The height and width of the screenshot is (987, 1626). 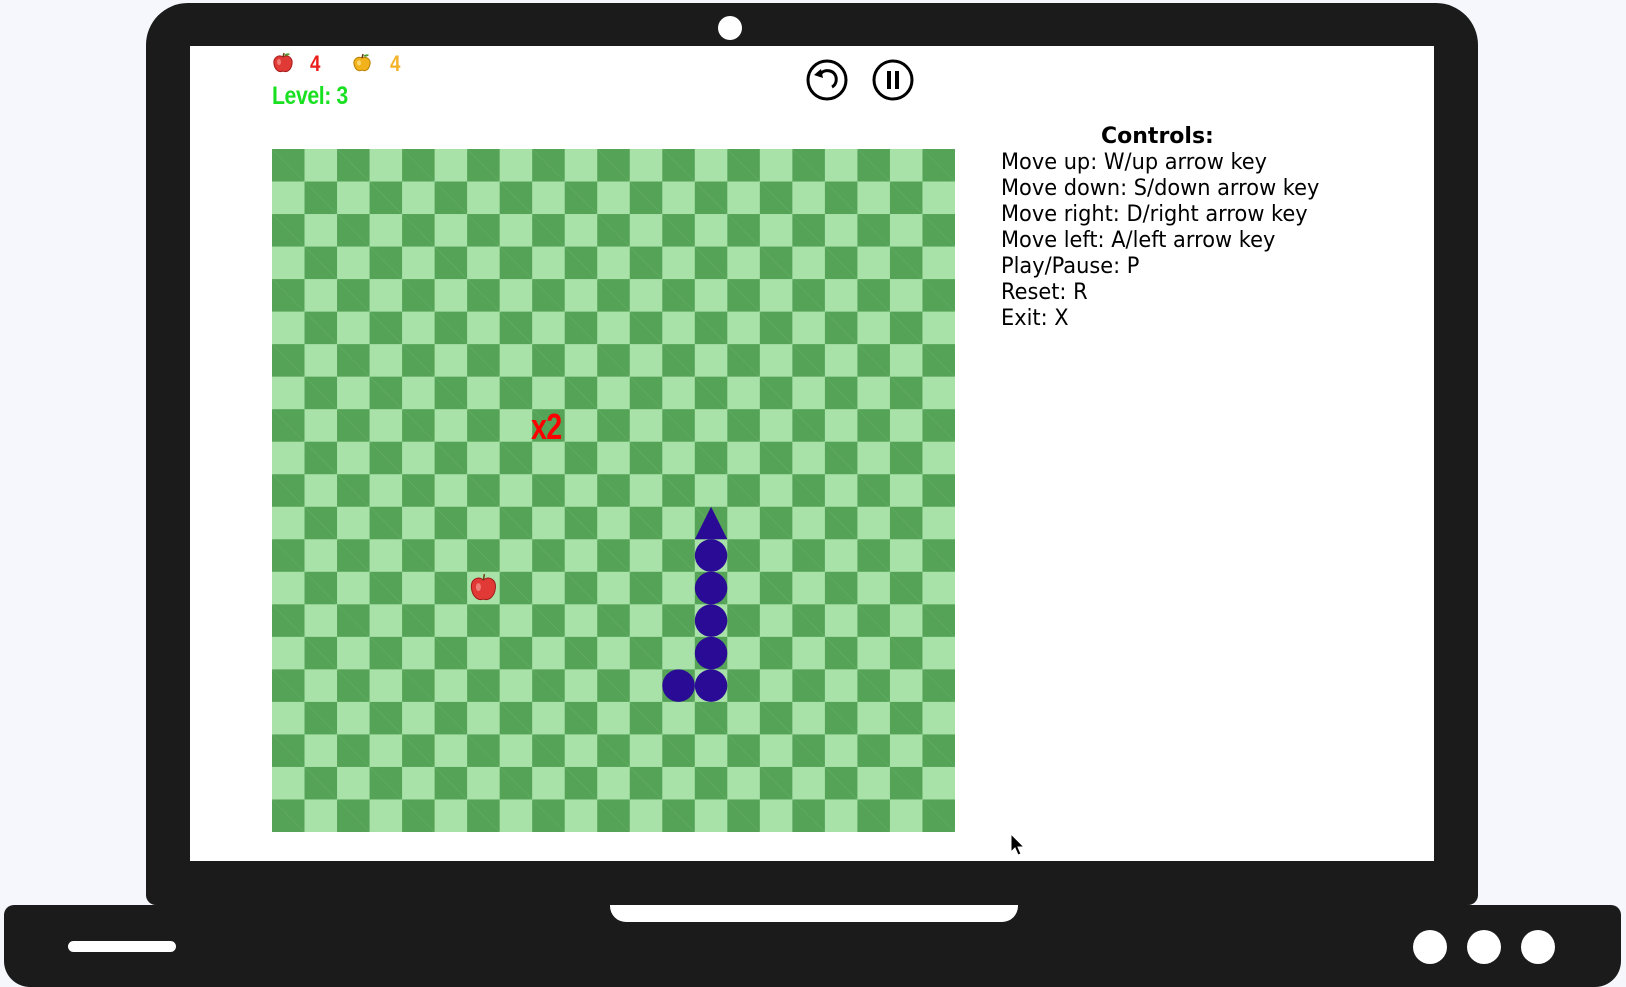 I want to click on control-play-pause: Play/Pause: P, so click(x=1070, y=266).